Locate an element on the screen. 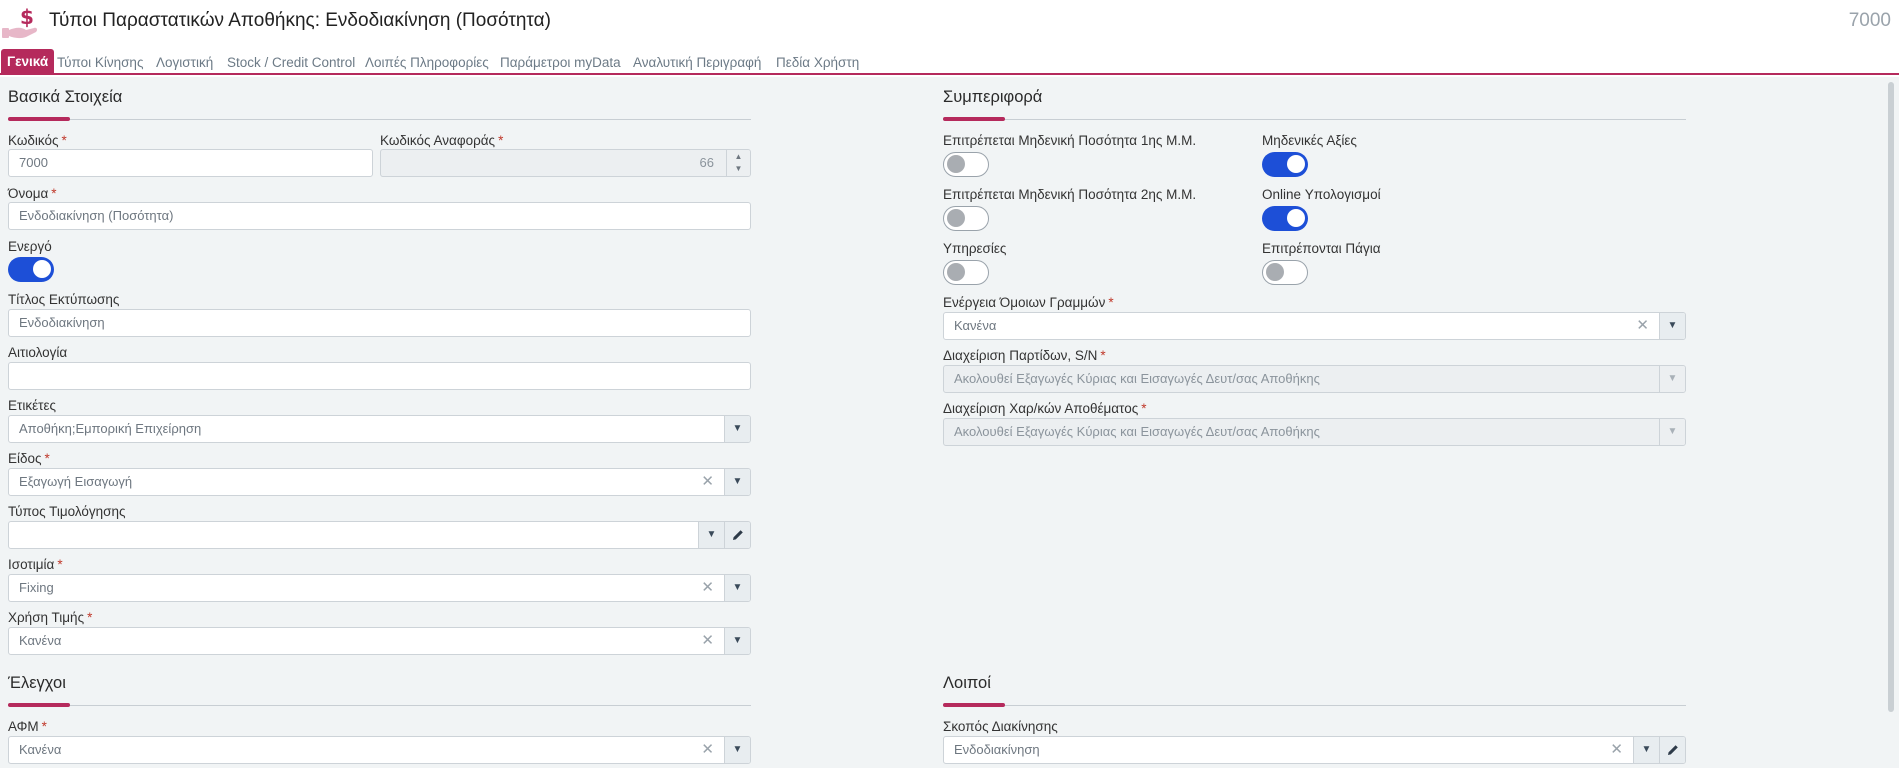 This screenshot has width=1899, height=768. tab-detailed-description: Αναλυτική Περιγραφή is located at coordinates (697, 63).